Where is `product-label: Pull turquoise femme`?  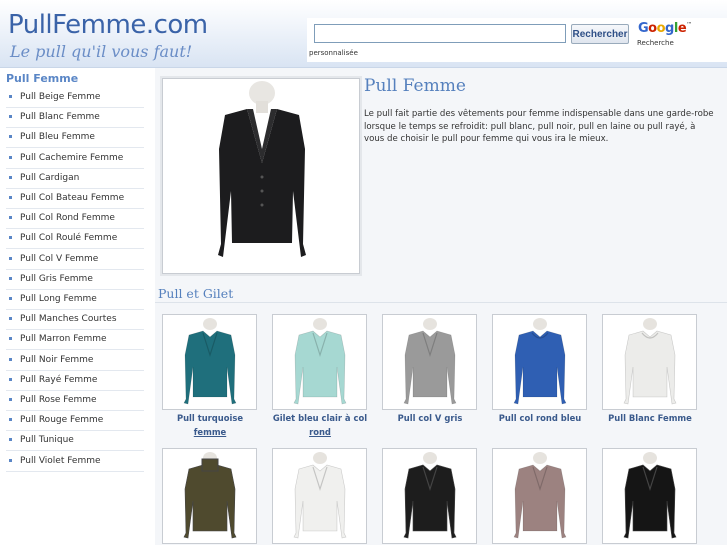 product-label: Pull turquoise femme is located at coordinates (210, 425).